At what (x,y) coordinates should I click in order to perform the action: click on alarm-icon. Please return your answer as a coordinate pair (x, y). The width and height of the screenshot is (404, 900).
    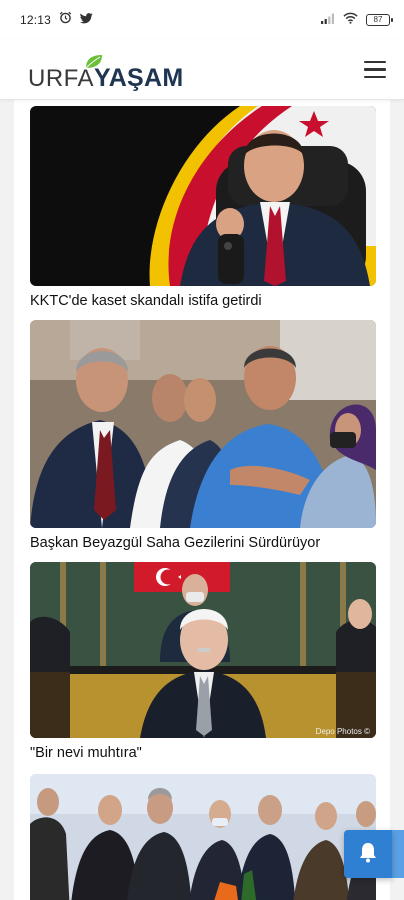
    Looking at the image, I should click on (65, 20).